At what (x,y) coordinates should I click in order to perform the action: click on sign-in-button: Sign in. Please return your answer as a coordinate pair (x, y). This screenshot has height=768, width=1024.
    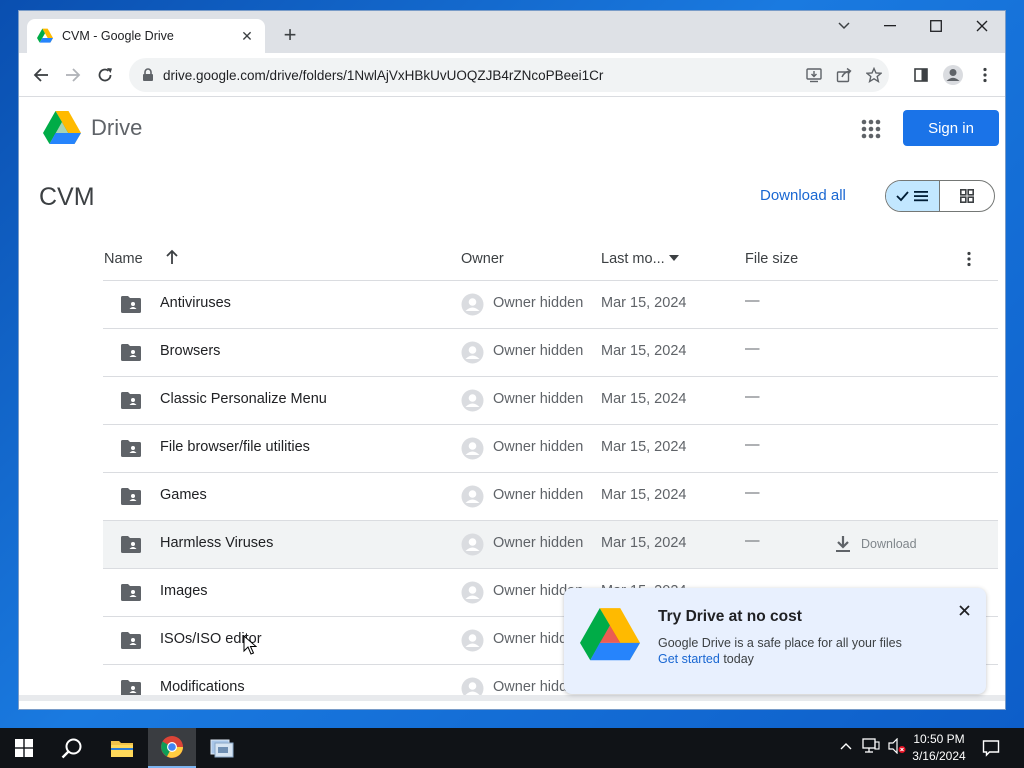
    Looking at the image, I should click on (951, 128).